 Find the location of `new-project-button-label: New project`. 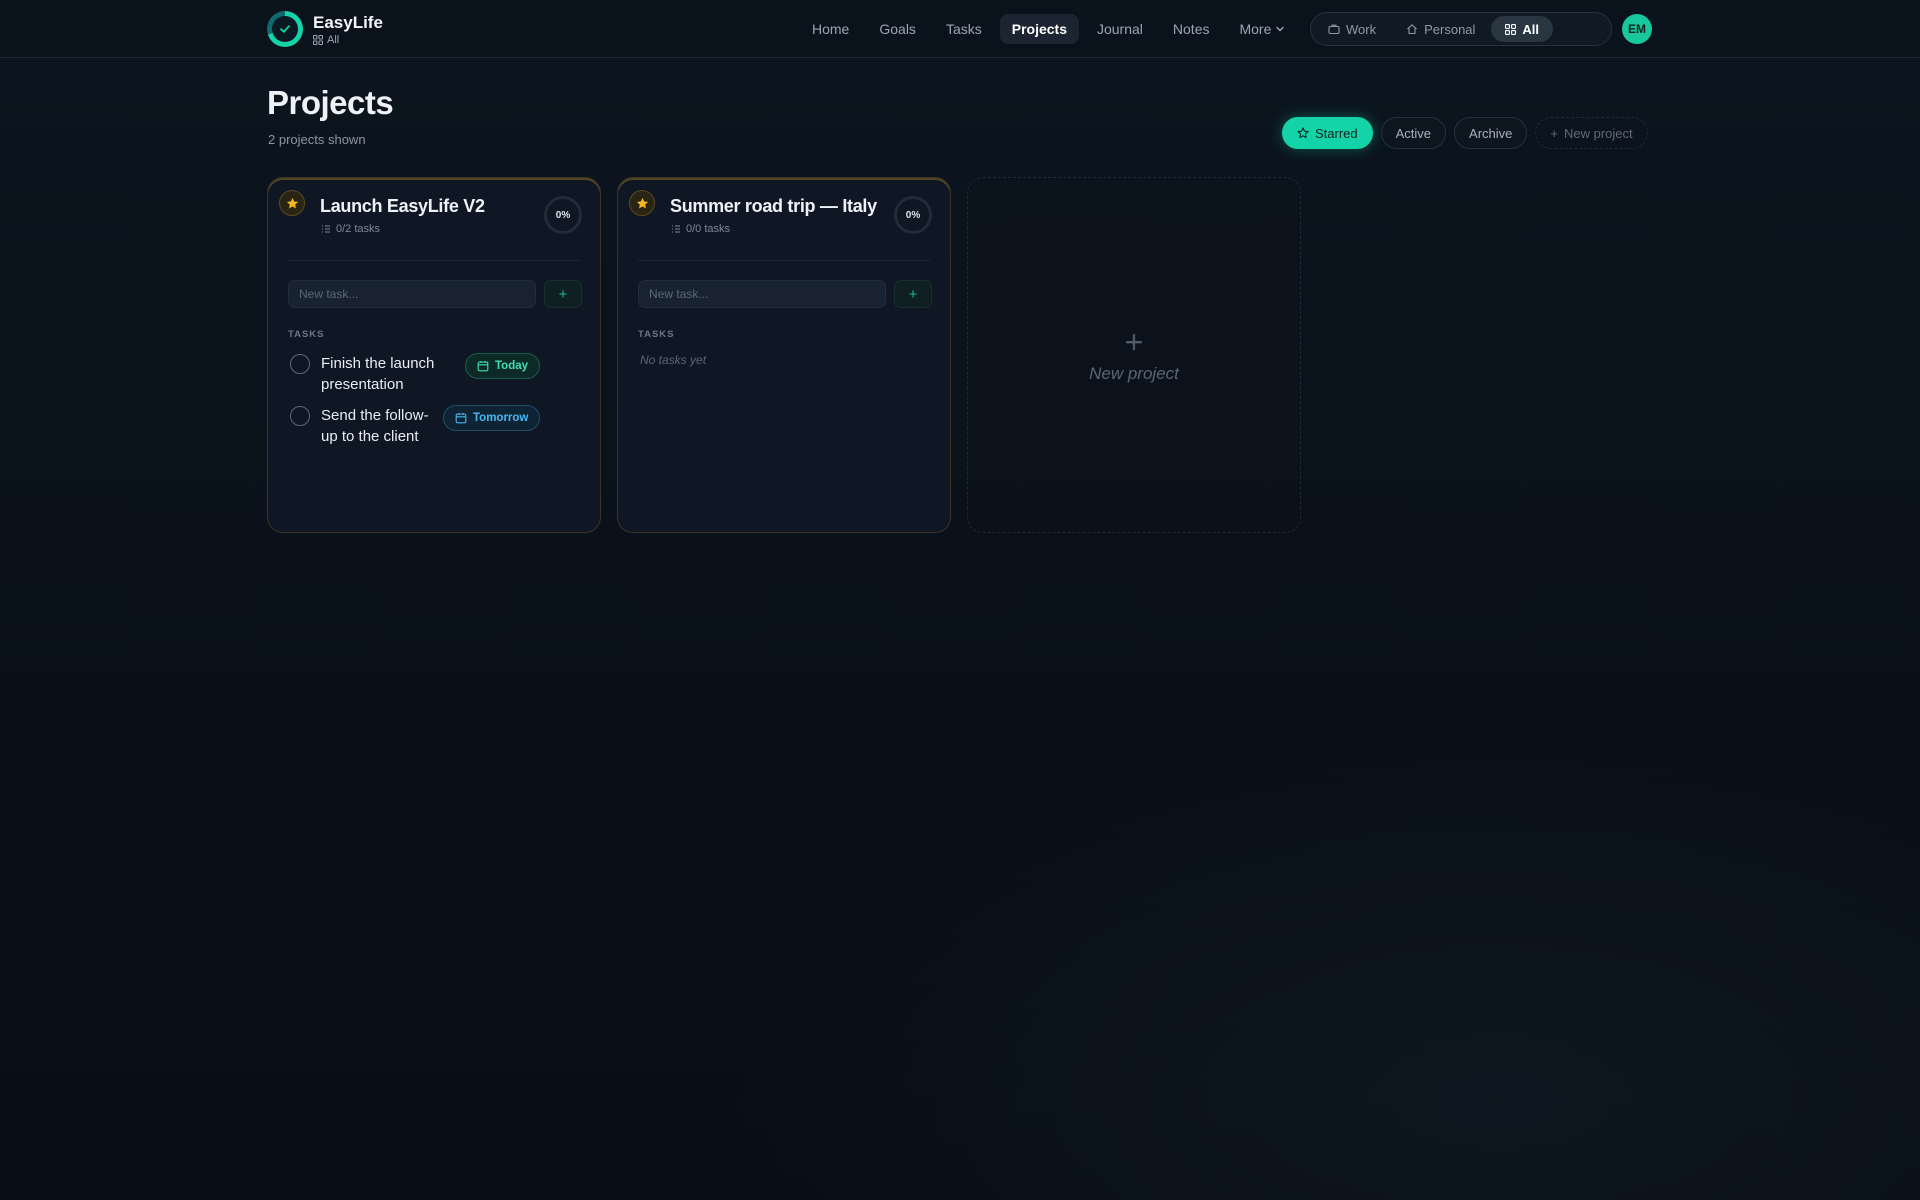

new-project-button-label: New project is located at coordinates (1598, 133).